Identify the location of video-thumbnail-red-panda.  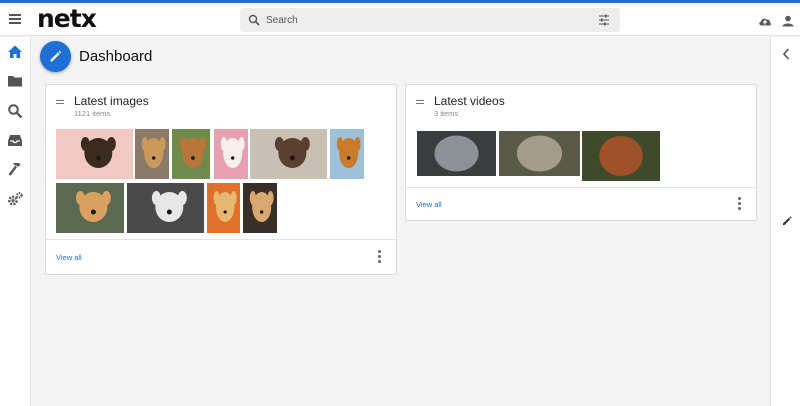
(621, 156).